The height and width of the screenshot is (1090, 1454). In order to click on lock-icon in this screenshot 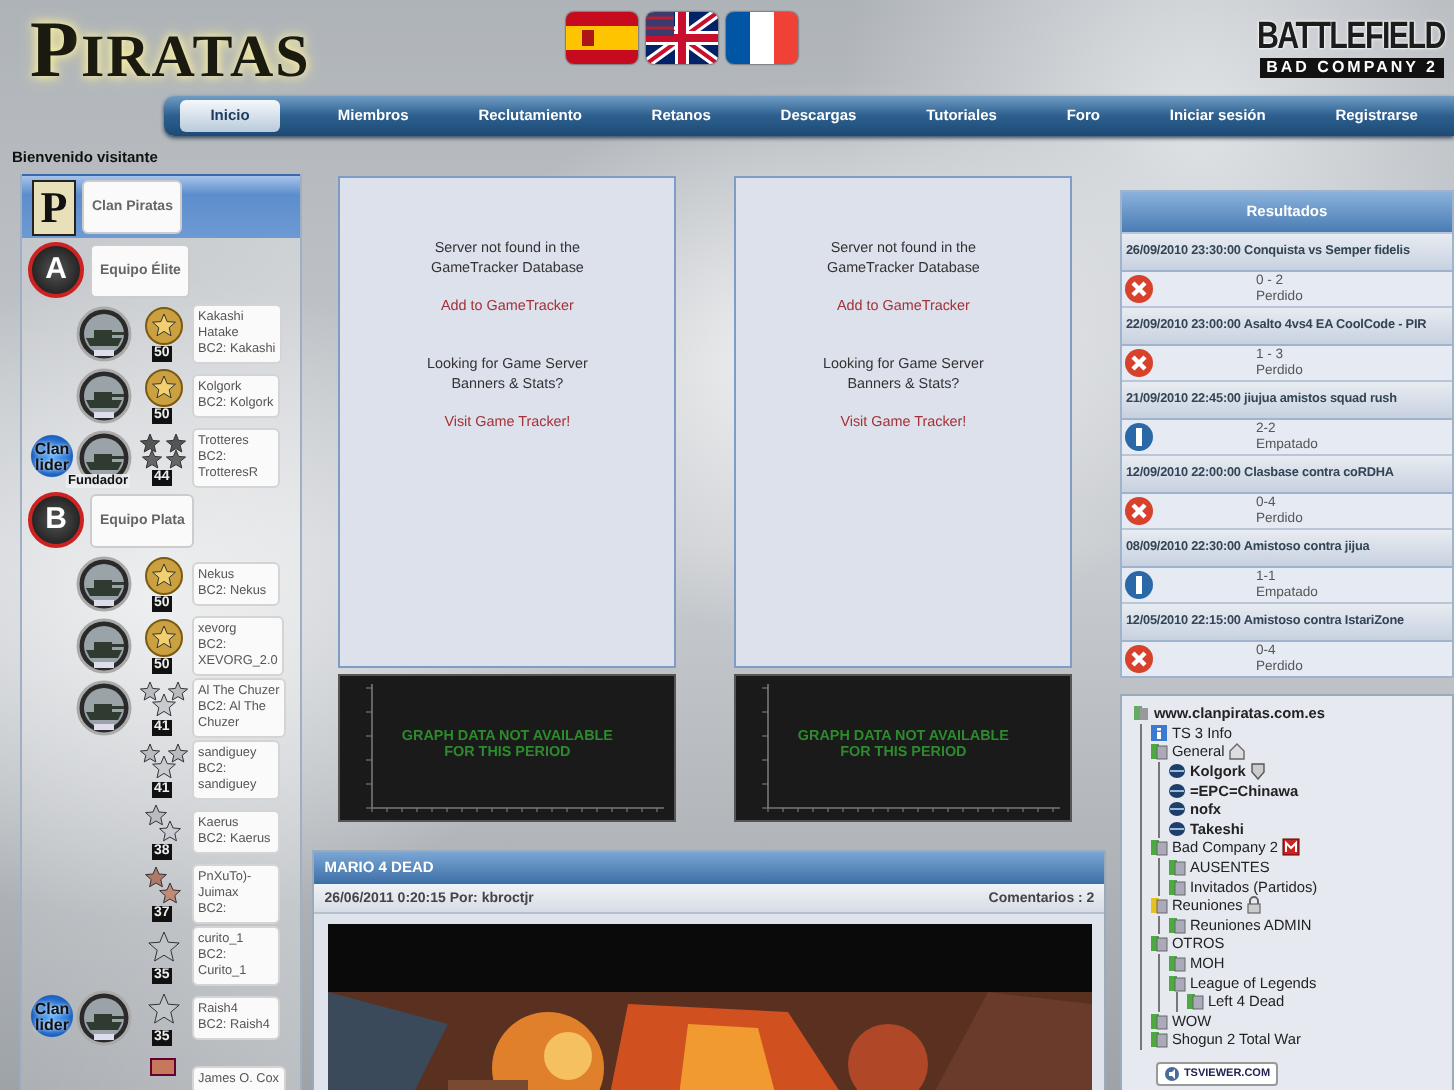, I will do `click(1254, 905)`.